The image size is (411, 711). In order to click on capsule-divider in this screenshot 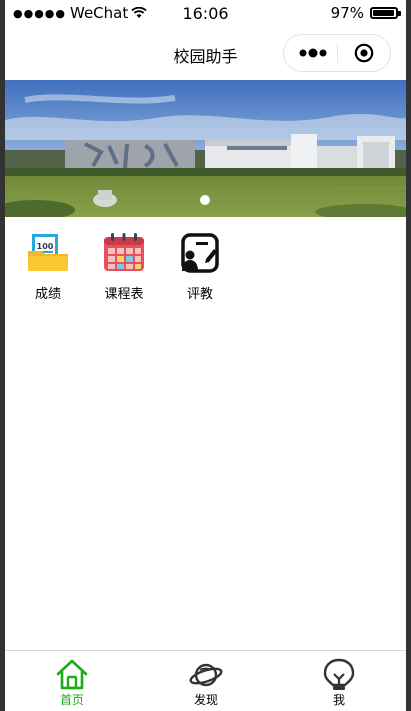, I will do `click(337, 53)`.